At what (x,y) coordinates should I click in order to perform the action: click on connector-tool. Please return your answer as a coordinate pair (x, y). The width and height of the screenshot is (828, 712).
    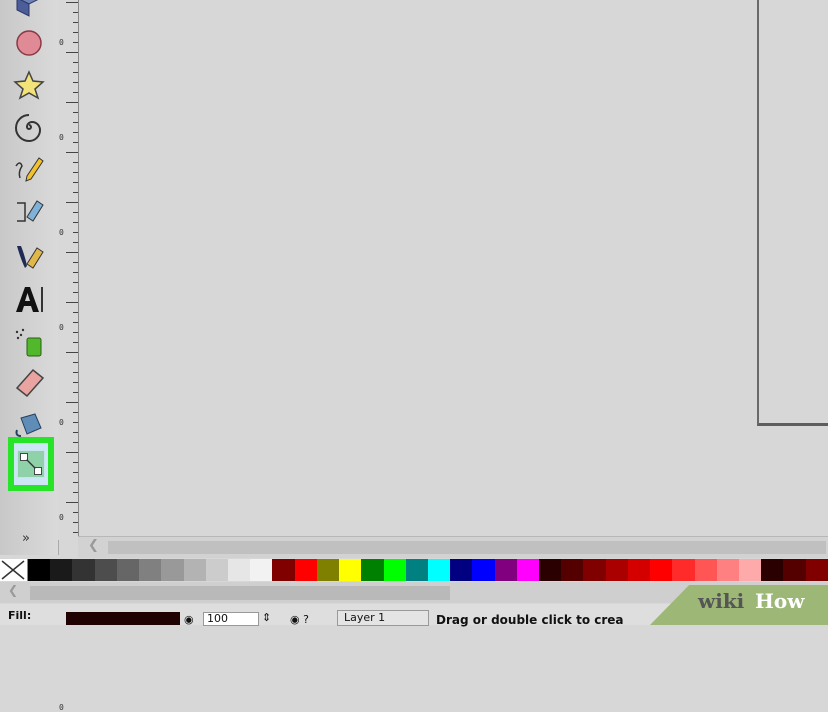
    Looking at the image, I should click on (31, 464).